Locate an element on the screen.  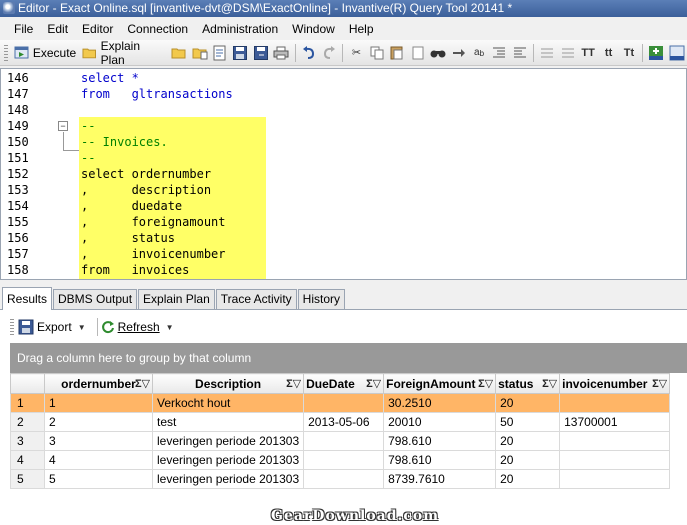
cell-ordernumber: 2 is located at coordinates (98, 422).